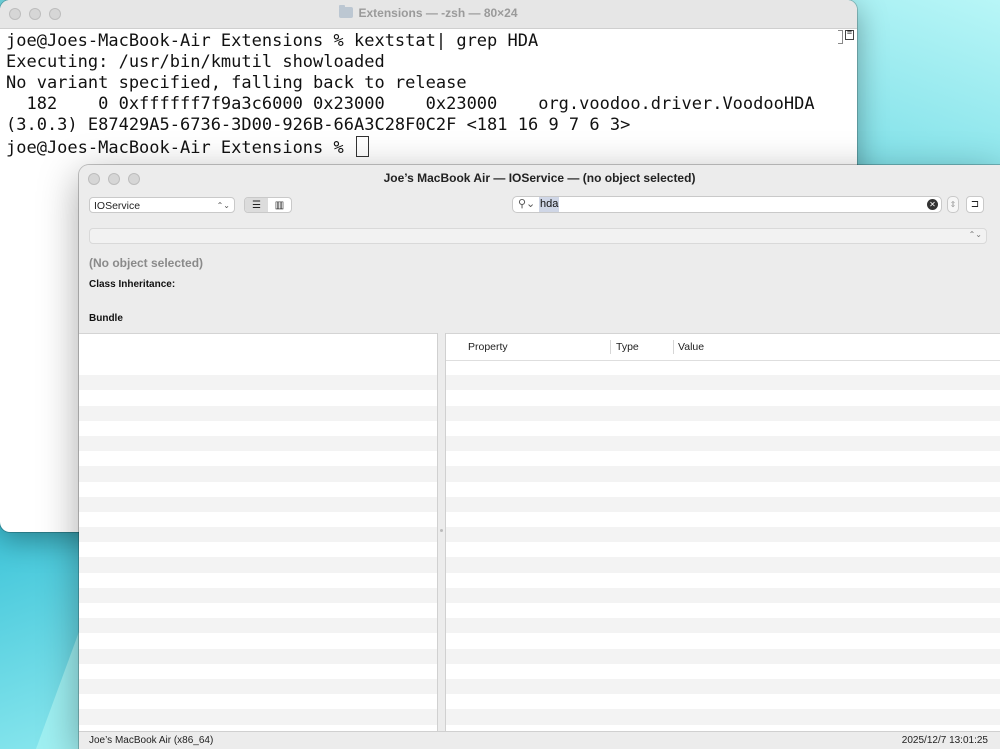 The image size is (1000, 749). Describe the element at coordinates (106, 318) in the screenshot. I see `bundle-label: Bundle` at that location.